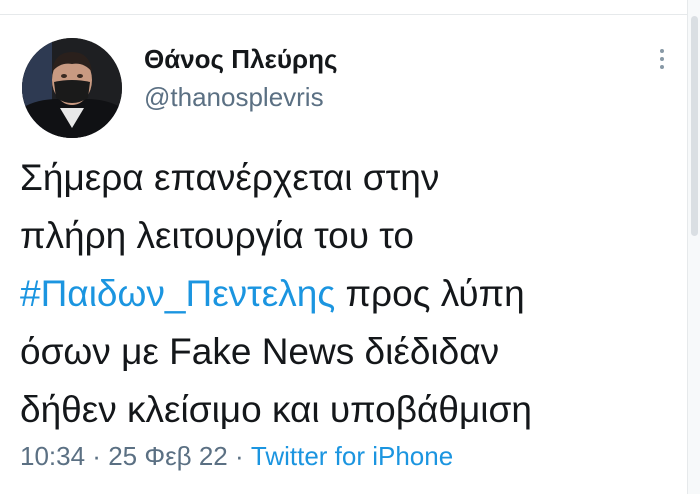  I want to click on tweet-date: 25 Φεβ 22, so click(168, 456).